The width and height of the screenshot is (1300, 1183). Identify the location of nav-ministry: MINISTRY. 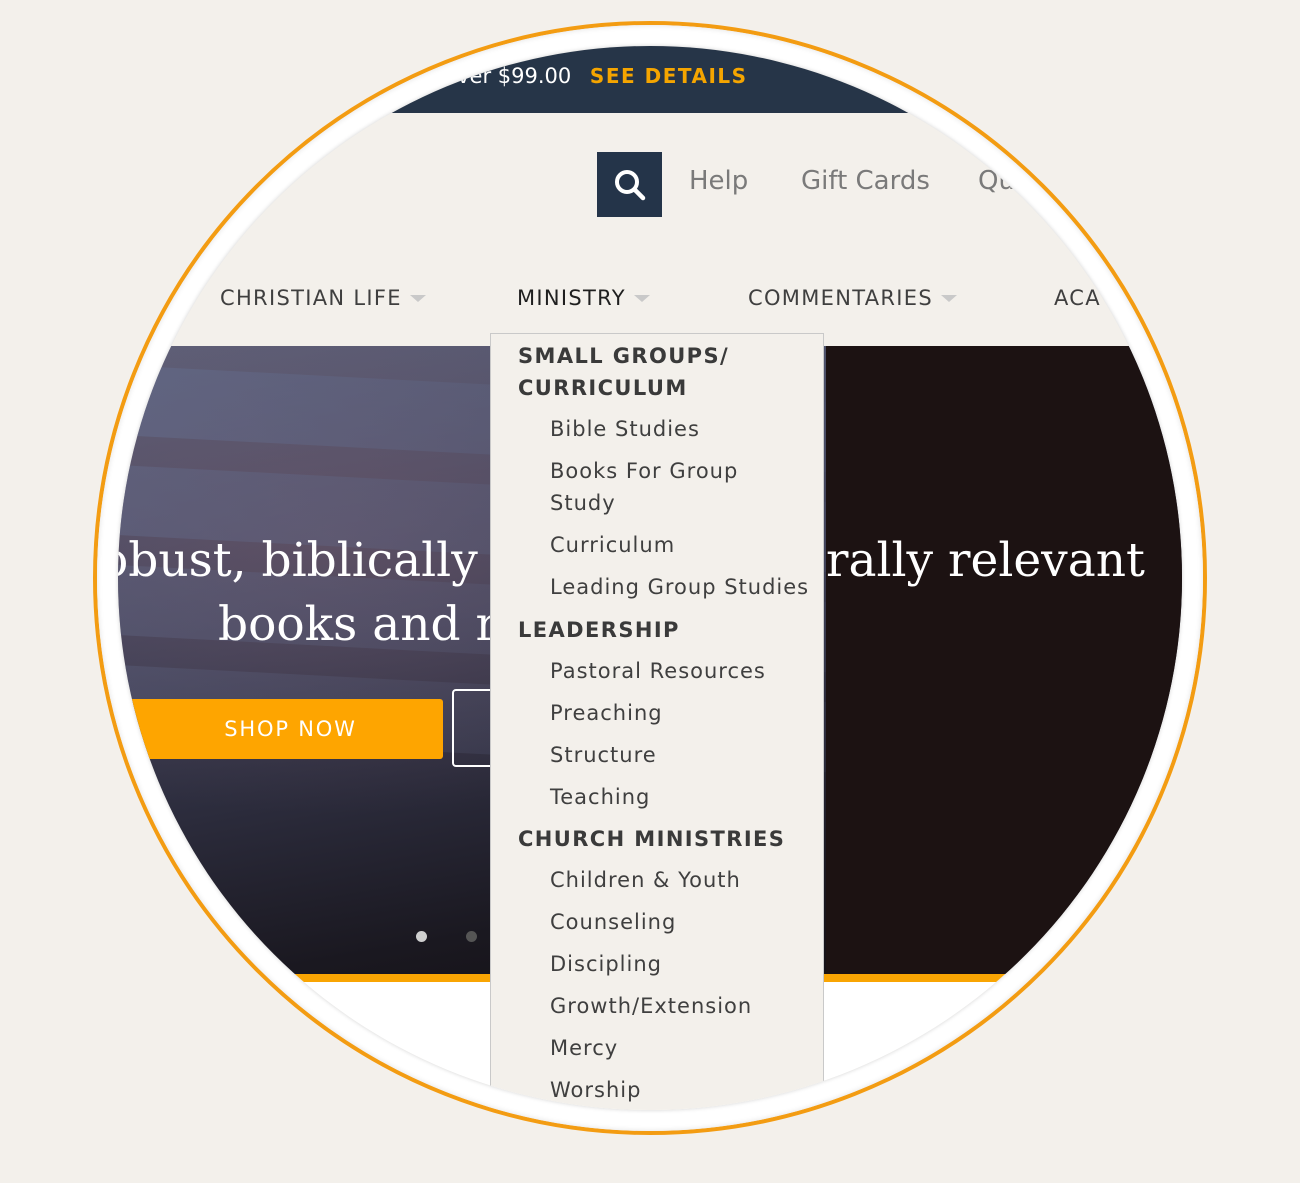
(583, 298).